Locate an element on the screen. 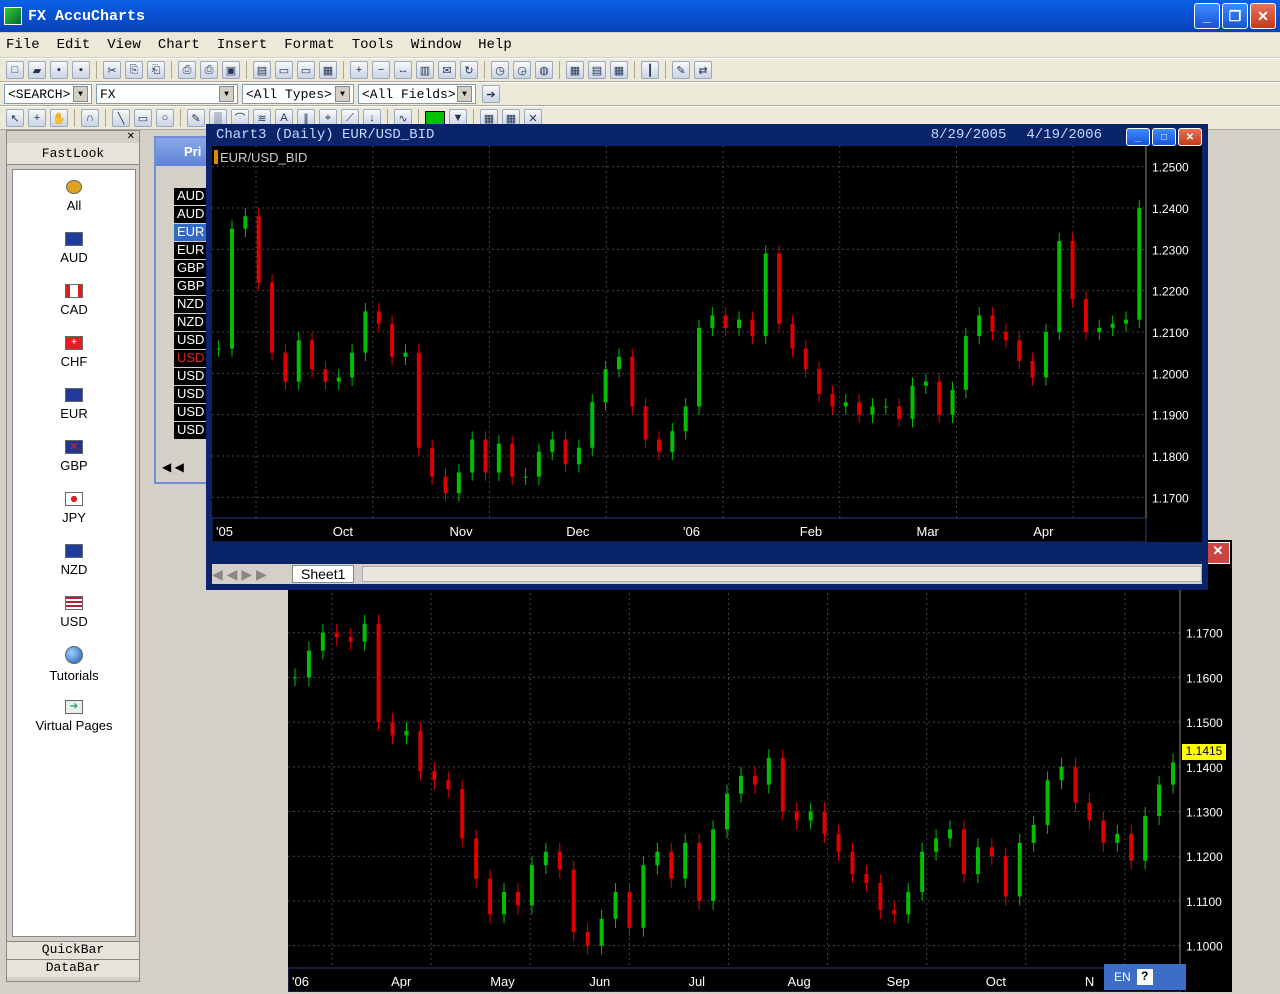  window-icon: ▣ is located at coordinates (231, 70).